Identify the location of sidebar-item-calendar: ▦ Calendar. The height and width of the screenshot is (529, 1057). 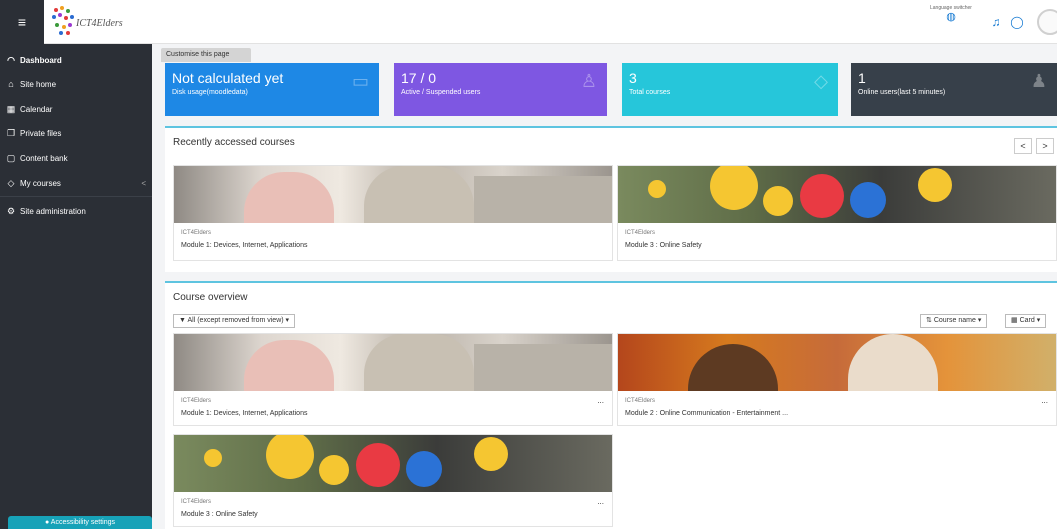
(76, 109).